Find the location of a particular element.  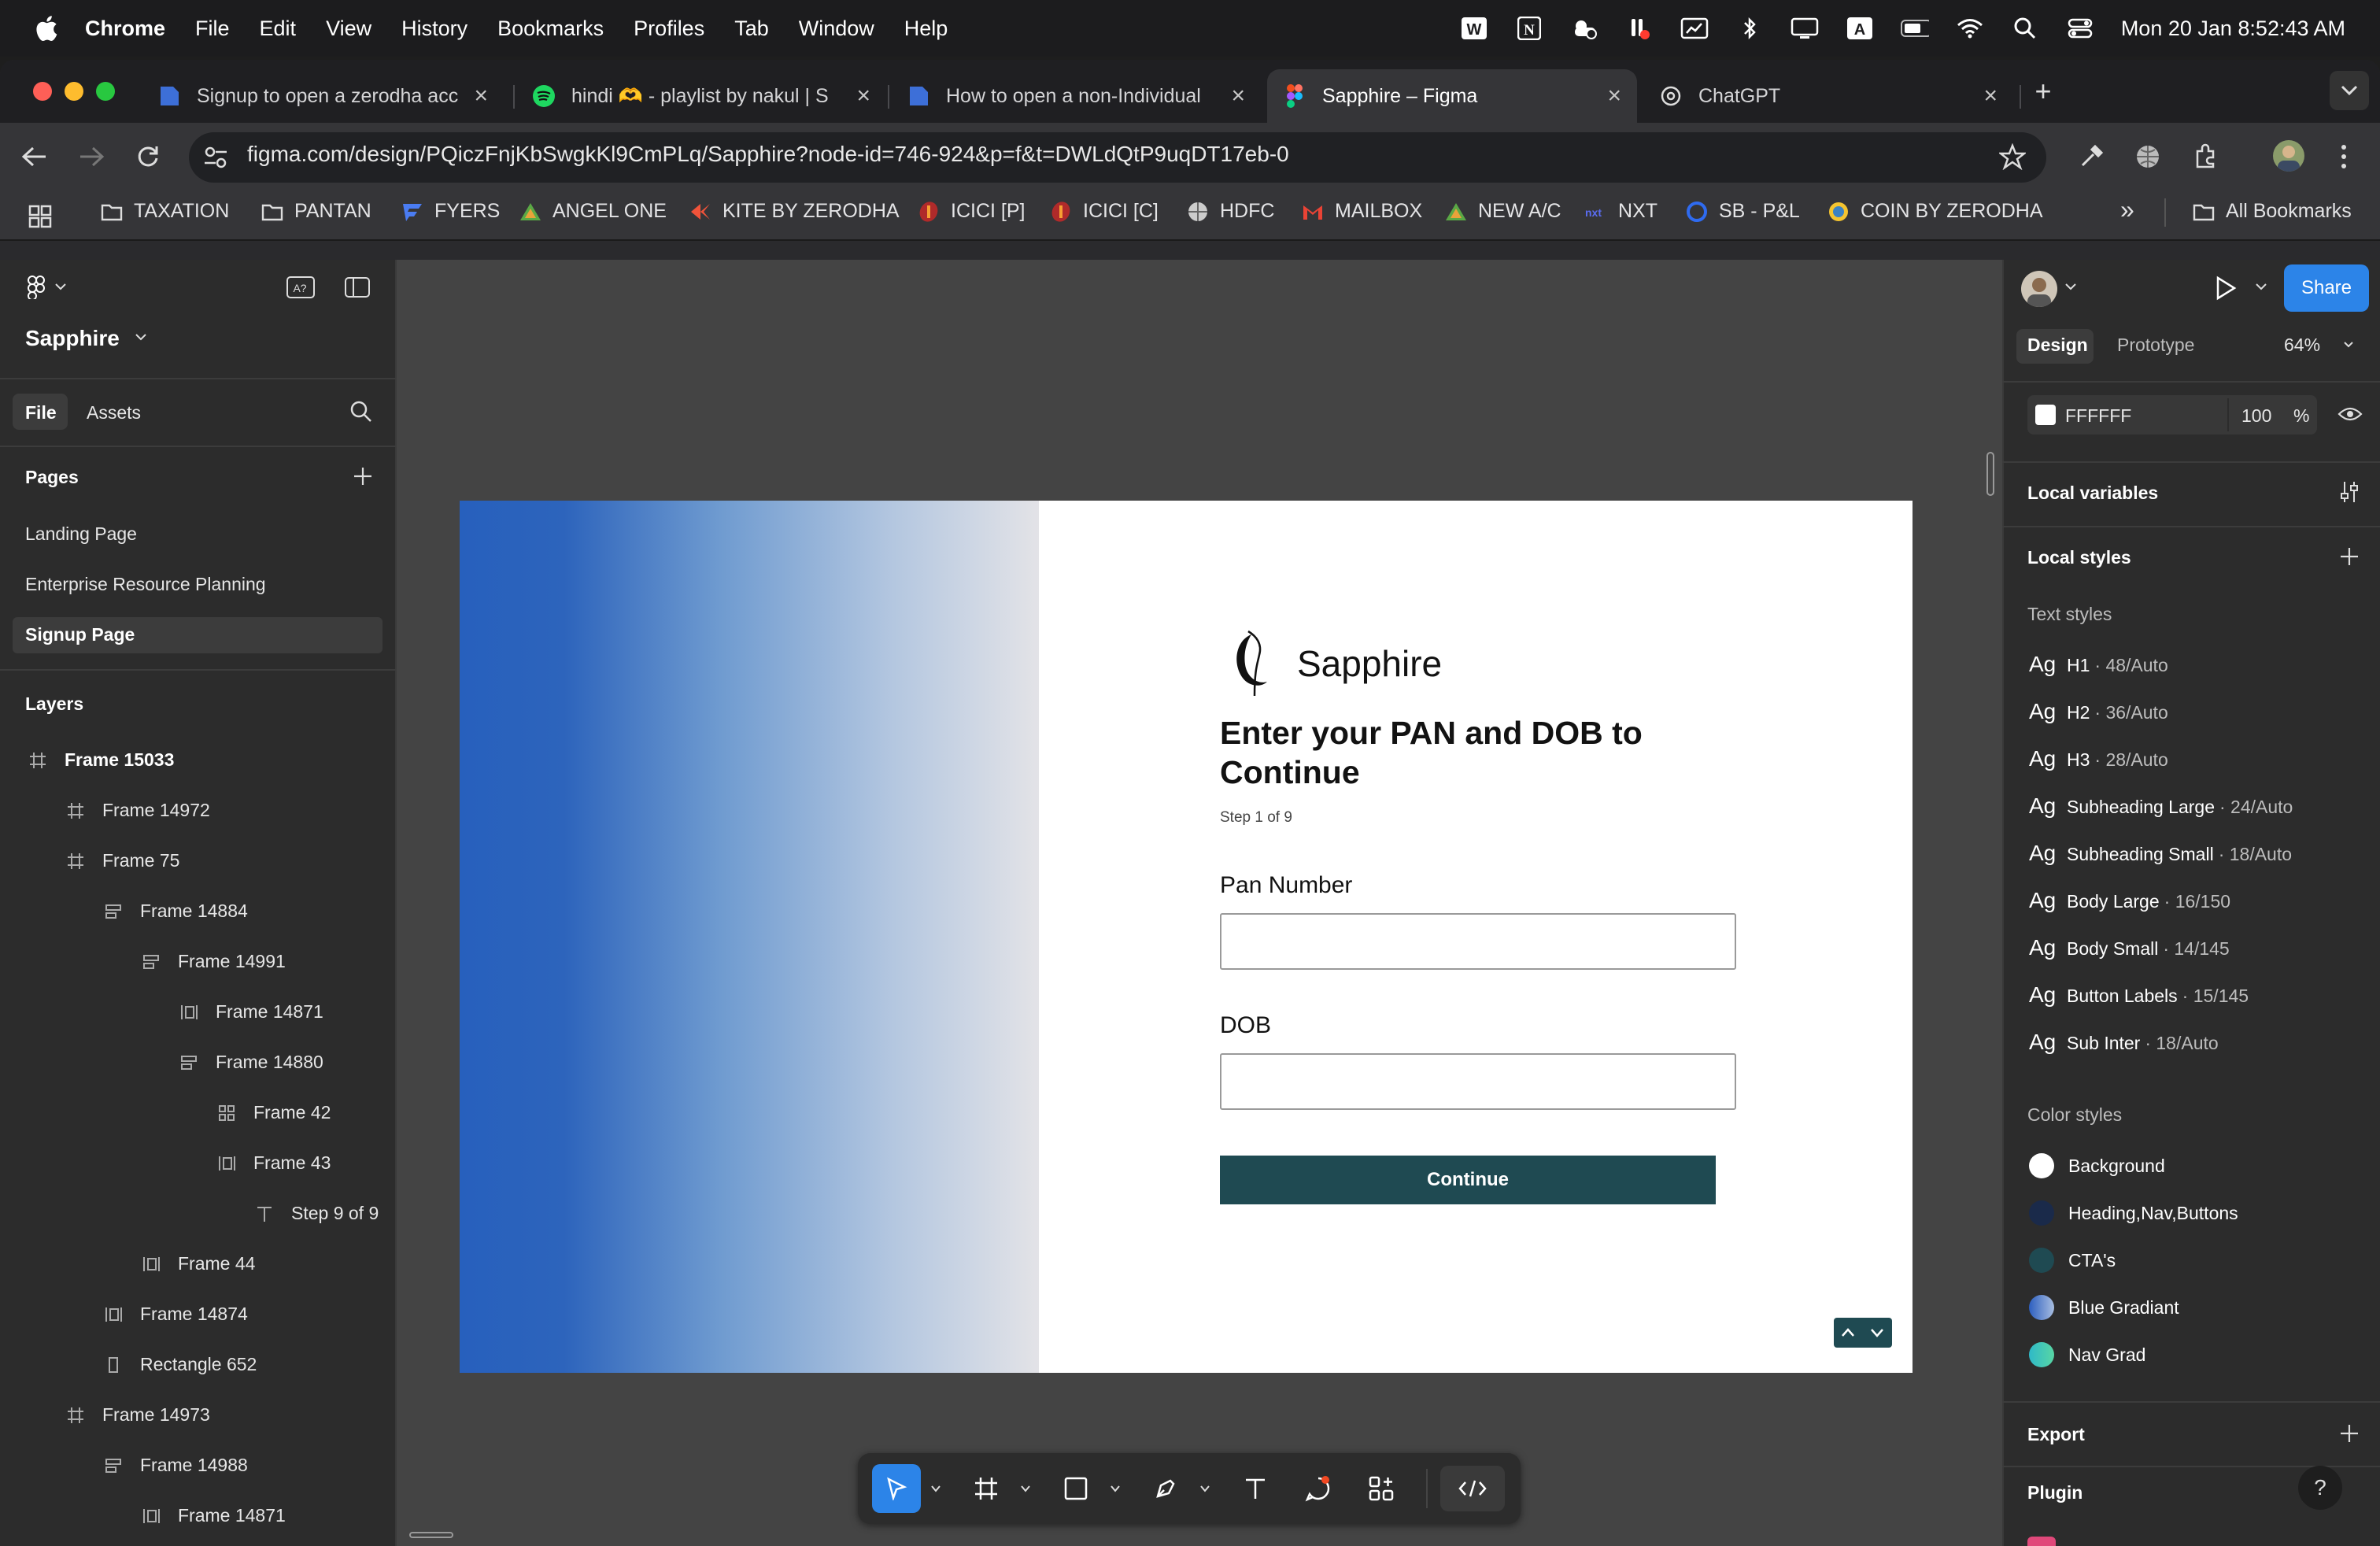

text-tool-button is located at coordinates (1255, 1488).